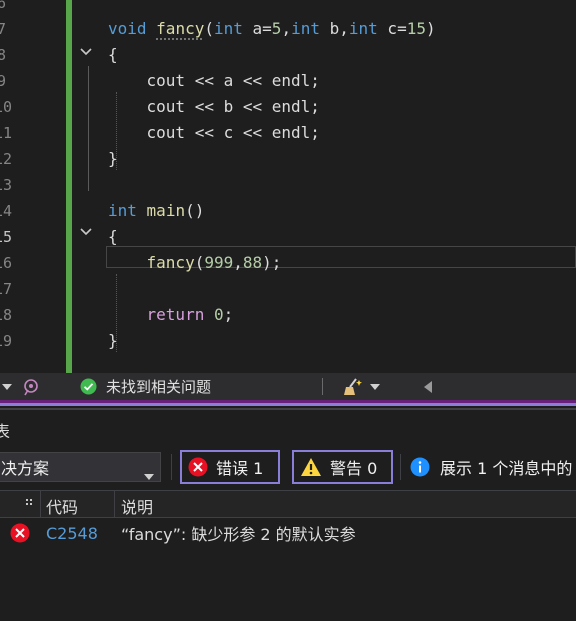  Describe the element at coordinates (272, 29) in the screenshot. I see `code-text: void fancy(int a=5,int b,int c=15)` at that location.